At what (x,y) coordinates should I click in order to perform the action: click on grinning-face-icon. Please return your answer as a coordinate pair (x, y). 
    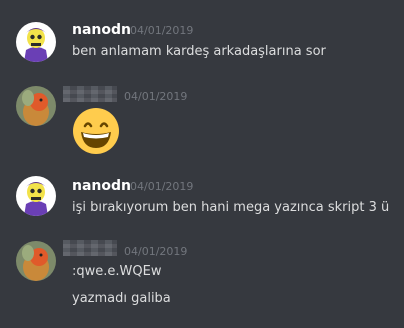
    Looking at the image, I should click on (96, 131).